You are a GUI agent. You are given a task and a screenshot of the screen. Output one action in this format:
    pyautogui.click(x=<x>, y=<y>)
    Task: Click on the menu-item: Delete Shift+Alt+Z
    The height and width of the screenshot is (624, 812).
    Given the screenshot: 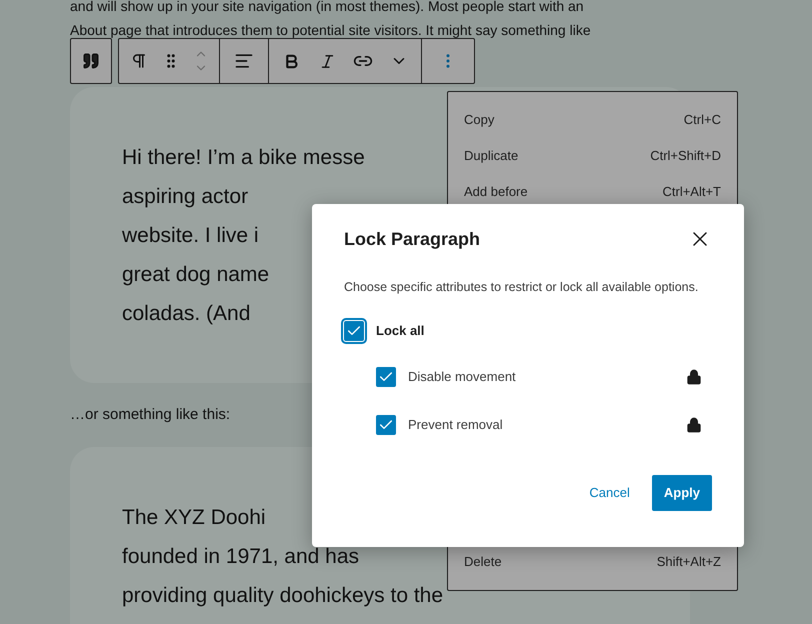 What is the action you would take?
    pyautogui.click(x=592, y=562)
    